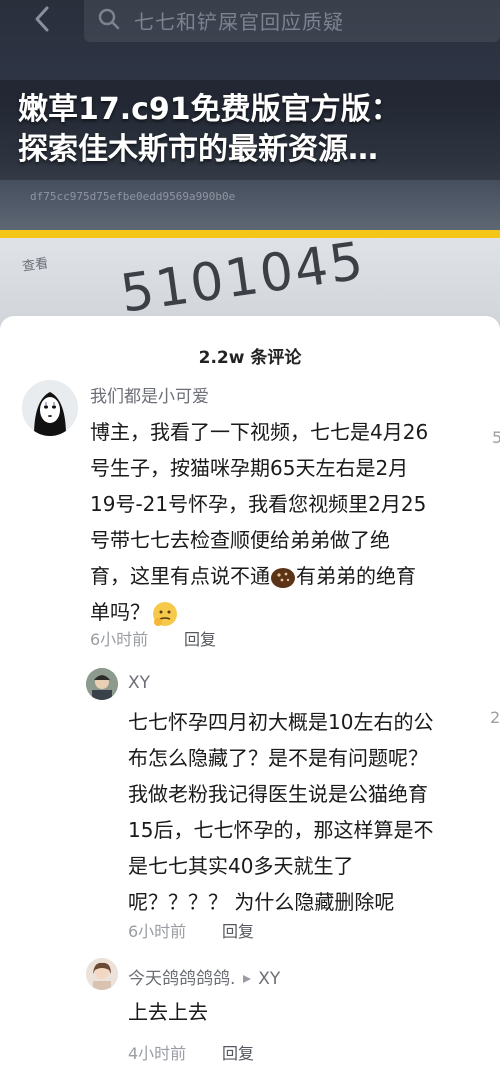 The height and width of the screenshot is (1083, 500). I want to click on comment-line: 博主，我看了一下视频，七七是4月26, so click(259, 432).